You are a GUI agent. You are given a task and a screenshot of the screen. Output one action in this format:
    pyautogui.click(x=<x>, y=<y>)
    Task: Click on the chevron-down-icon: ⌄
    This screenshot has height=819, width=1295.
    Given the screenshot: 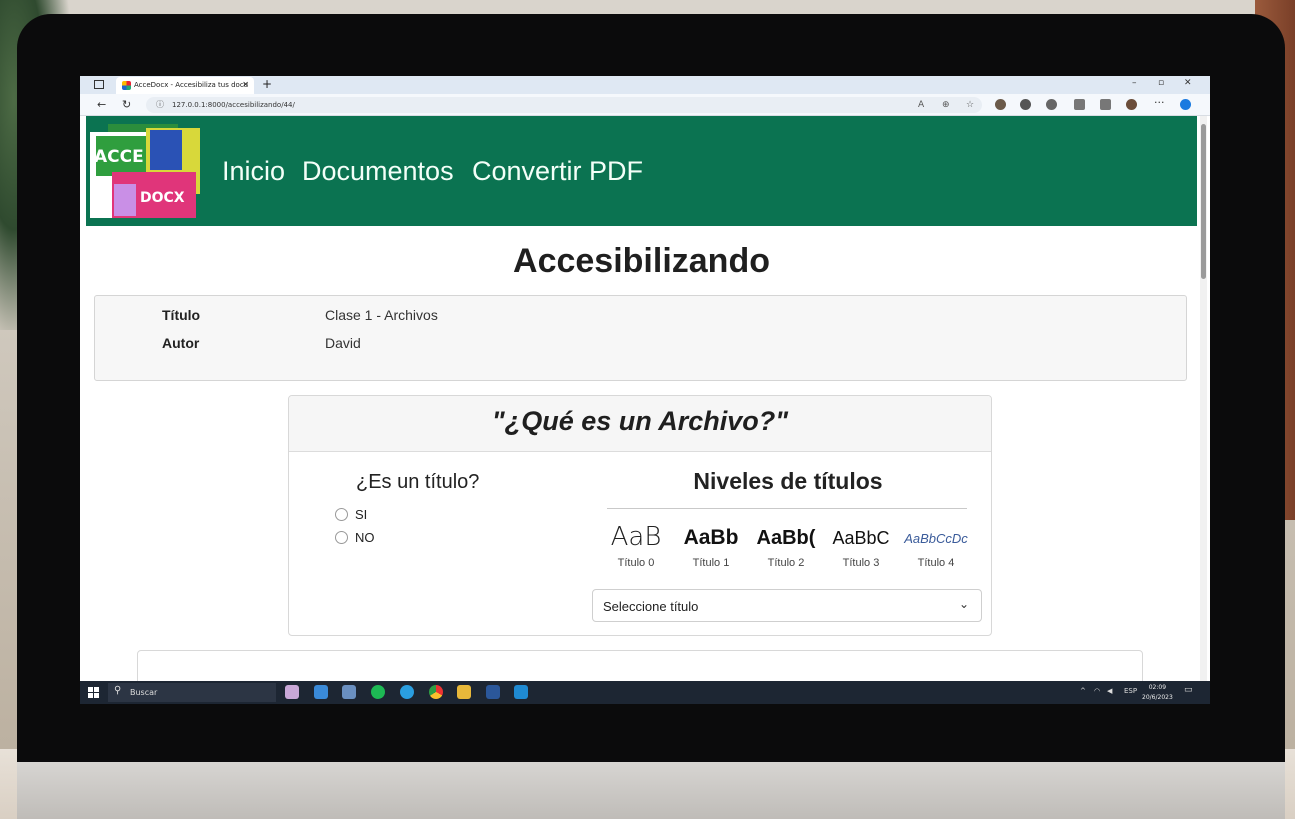 What is the action you would take?
    pyautogui.click(x=963, y=604)
    